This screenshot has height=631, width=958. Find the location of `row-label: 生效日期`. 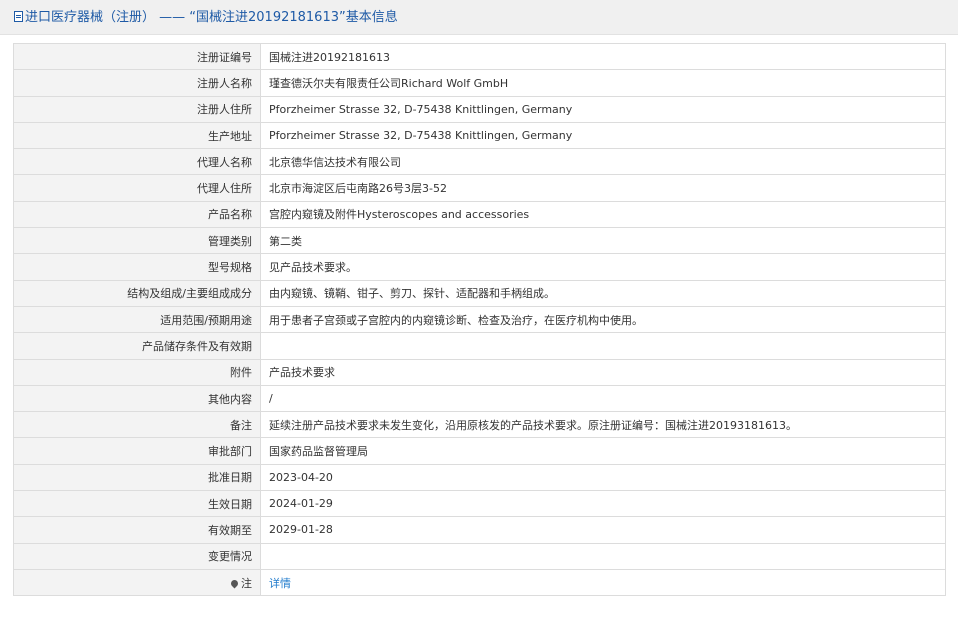

row-label: 生效日期 is located at coordinates (137, 504).